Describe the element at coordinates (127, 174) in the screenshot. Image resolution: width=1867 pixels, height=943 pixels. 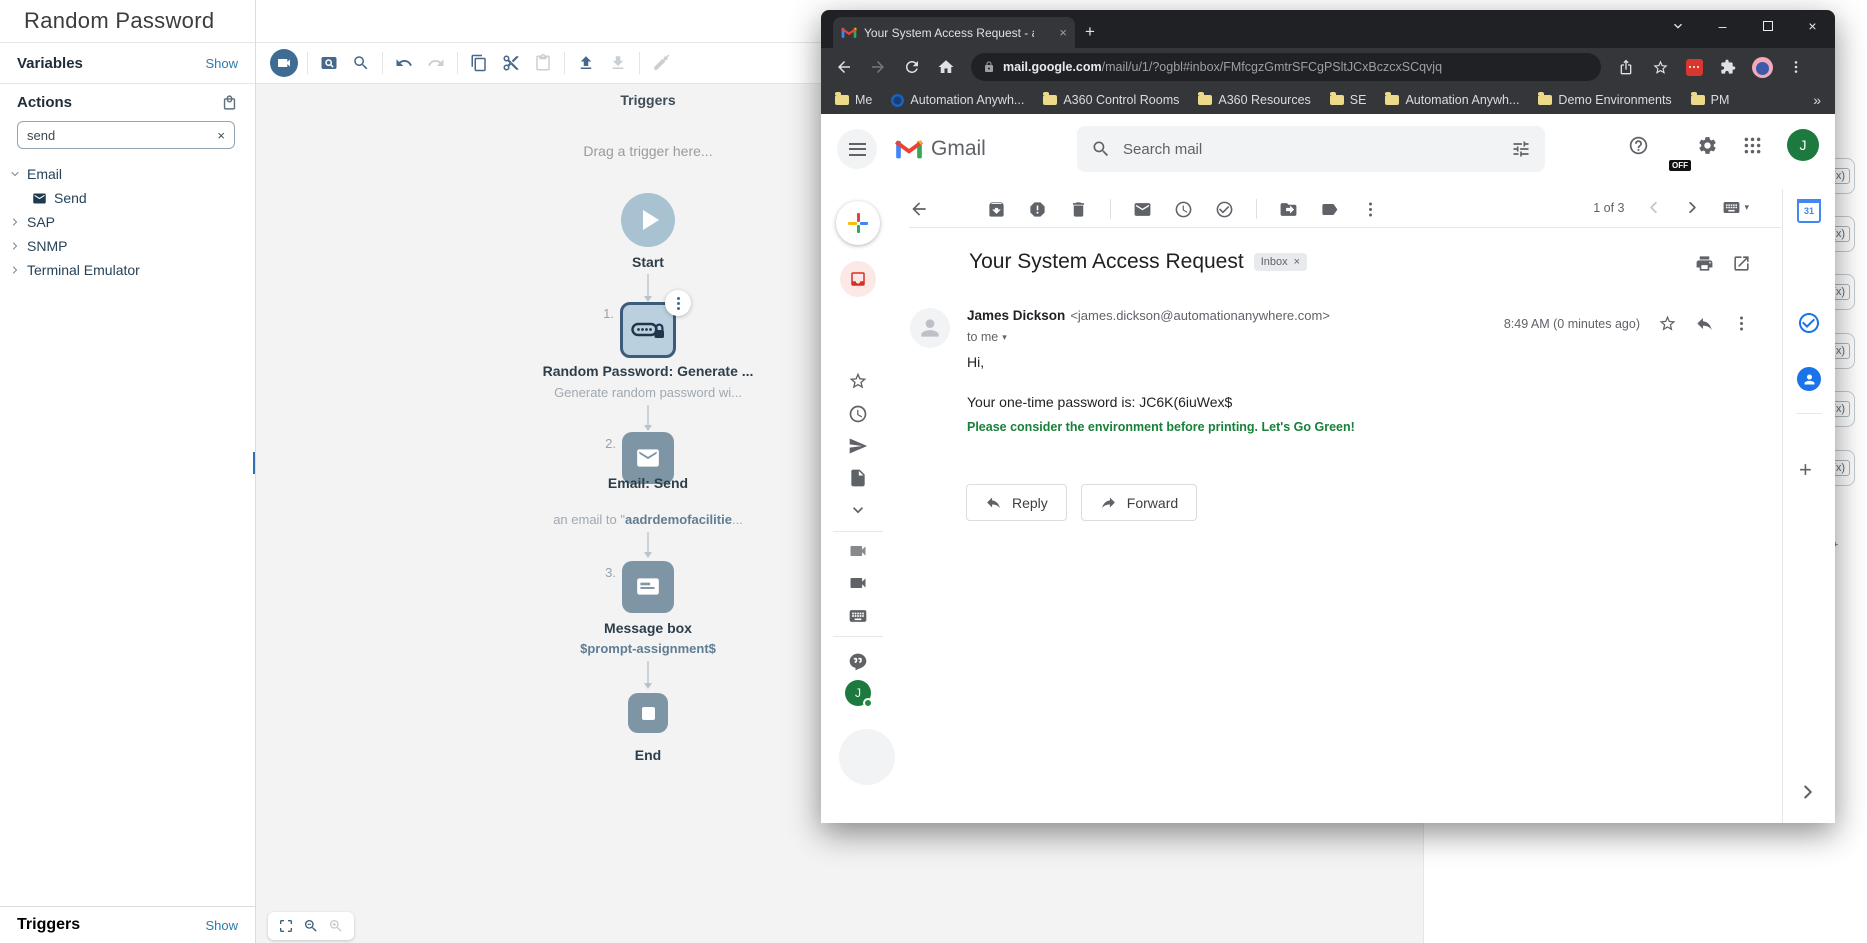
I see `tree-item-email: Email` at that location.